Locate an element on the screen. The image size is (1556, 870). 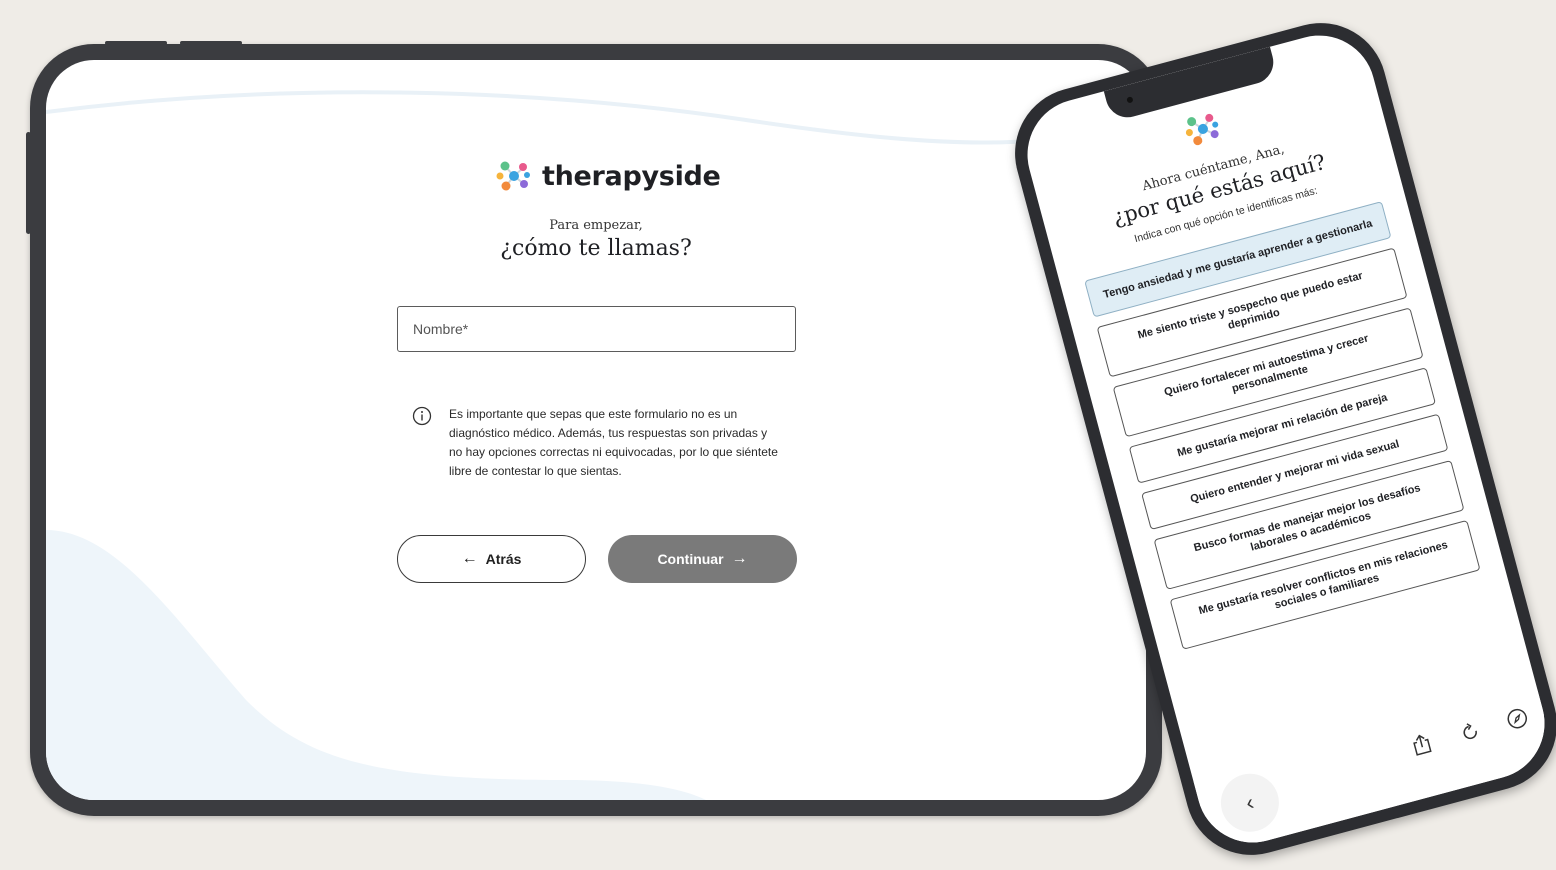
reload-icon is located at coordinates (1469, 731).